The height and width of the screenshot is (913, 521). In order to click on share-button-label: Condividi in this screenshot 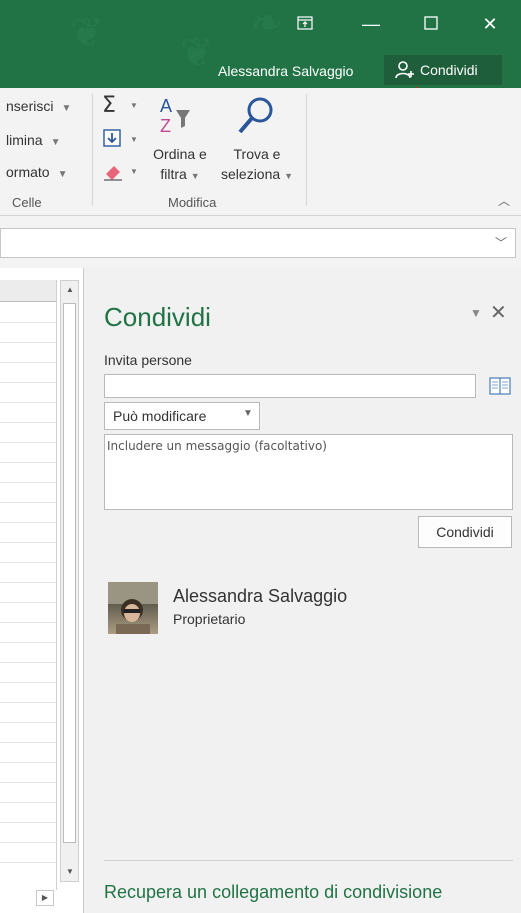, I will do `click(449, 70)`.